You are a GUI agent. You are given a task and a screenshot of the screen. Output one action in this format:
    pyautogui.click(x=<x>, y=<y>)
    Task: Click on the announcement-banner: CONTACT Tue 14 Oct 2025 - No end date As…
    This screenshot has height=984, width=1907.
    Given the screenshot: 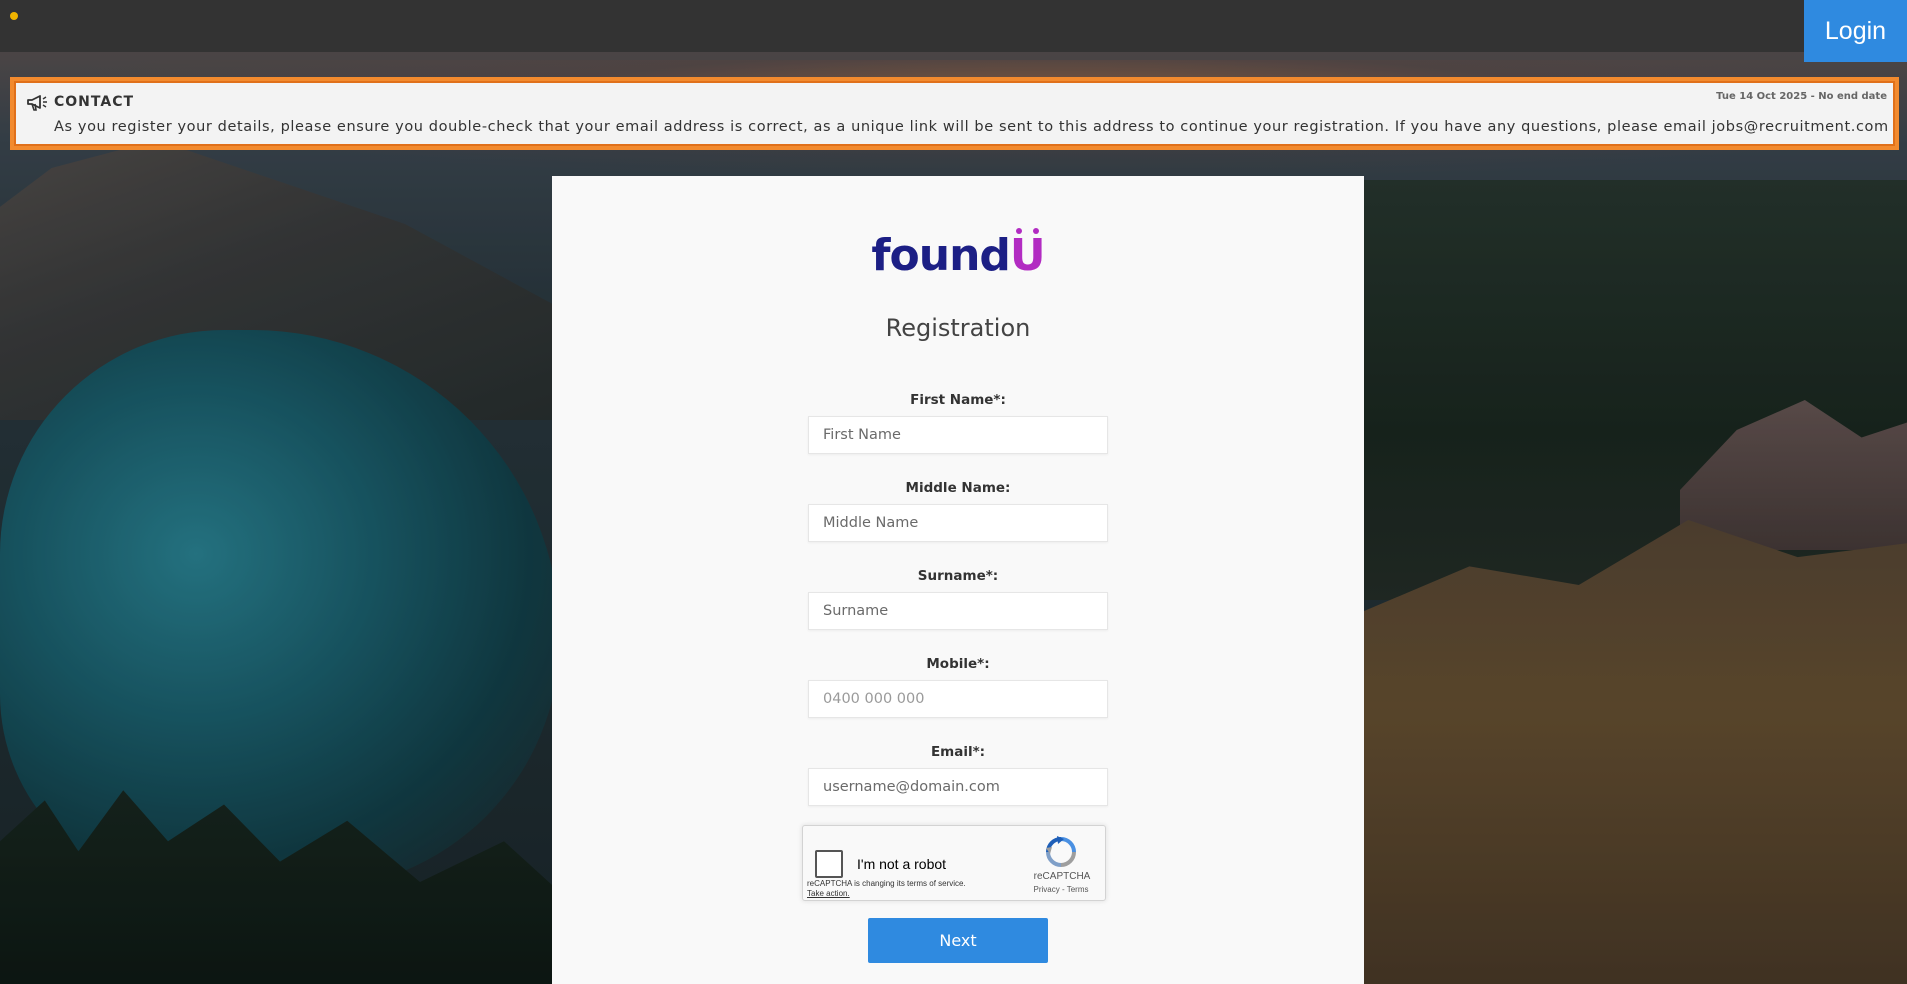 What is the action you would take?
    pyautogui.click(x=954, y=113)
    